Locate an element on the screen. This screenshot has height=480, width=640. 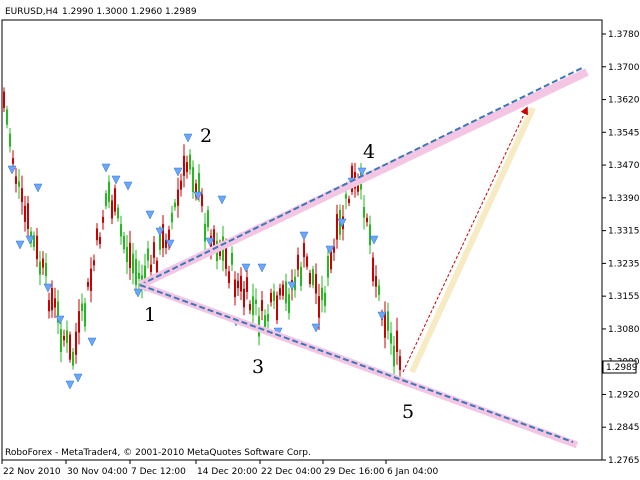
x-tick-label: 22 Nov 2010 is located at coordinates (32, 472).